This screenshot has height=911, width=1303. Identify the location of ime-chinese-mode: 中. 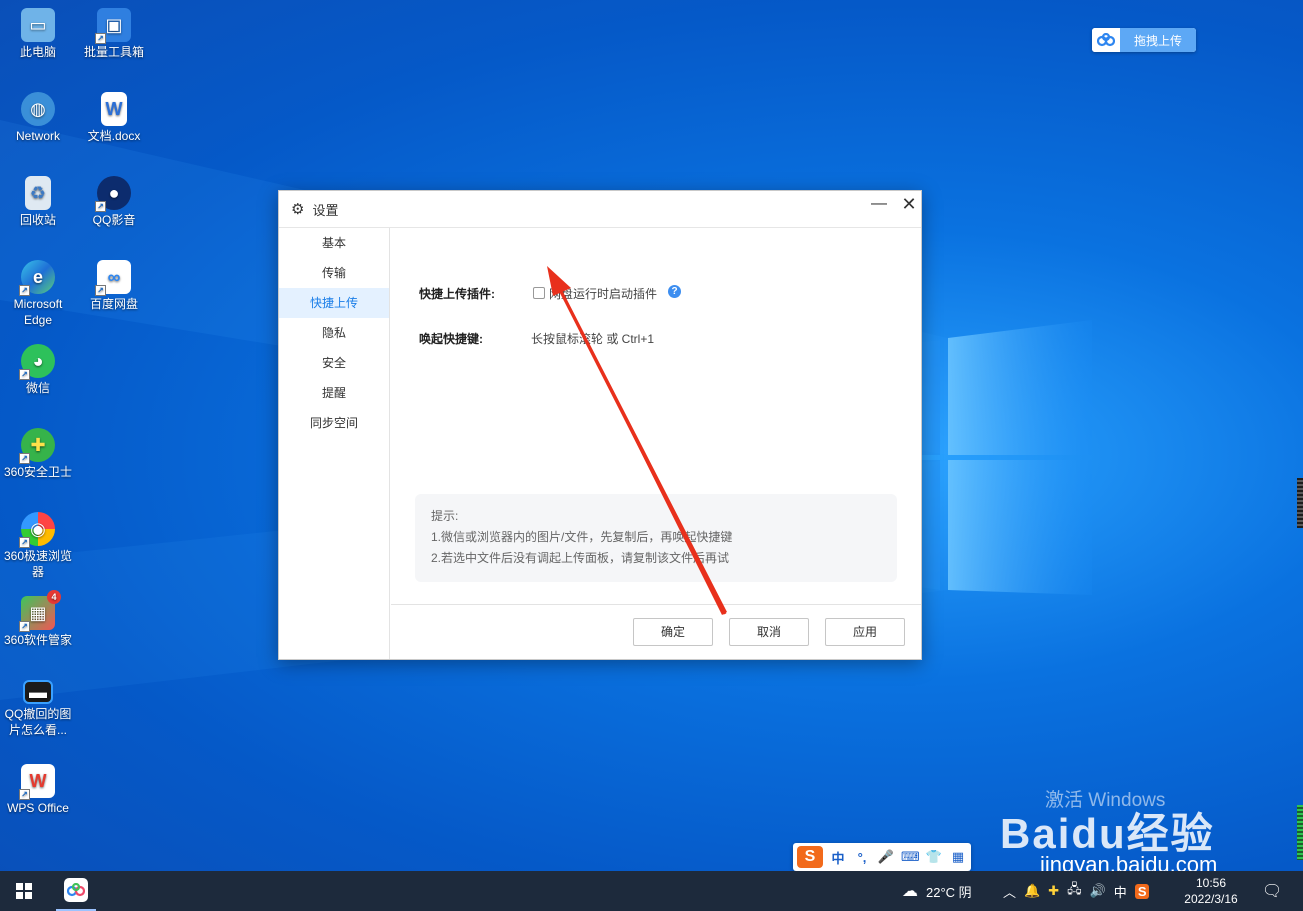
(838, 857).